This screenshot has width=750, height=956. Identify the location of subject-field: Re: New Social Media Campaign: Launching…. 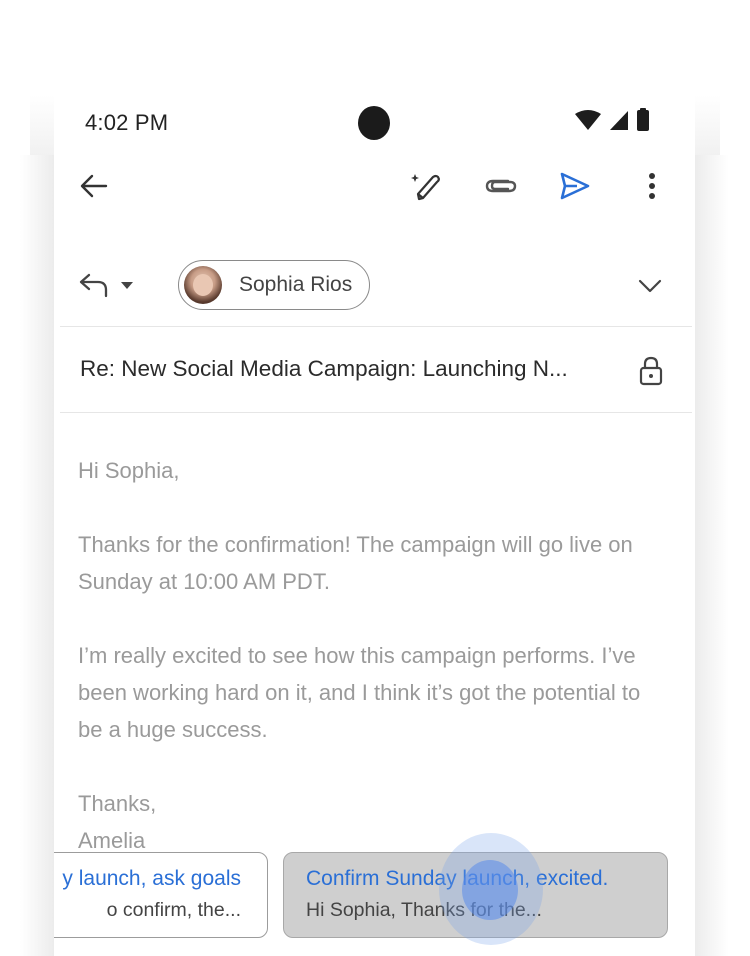
(350, 369).